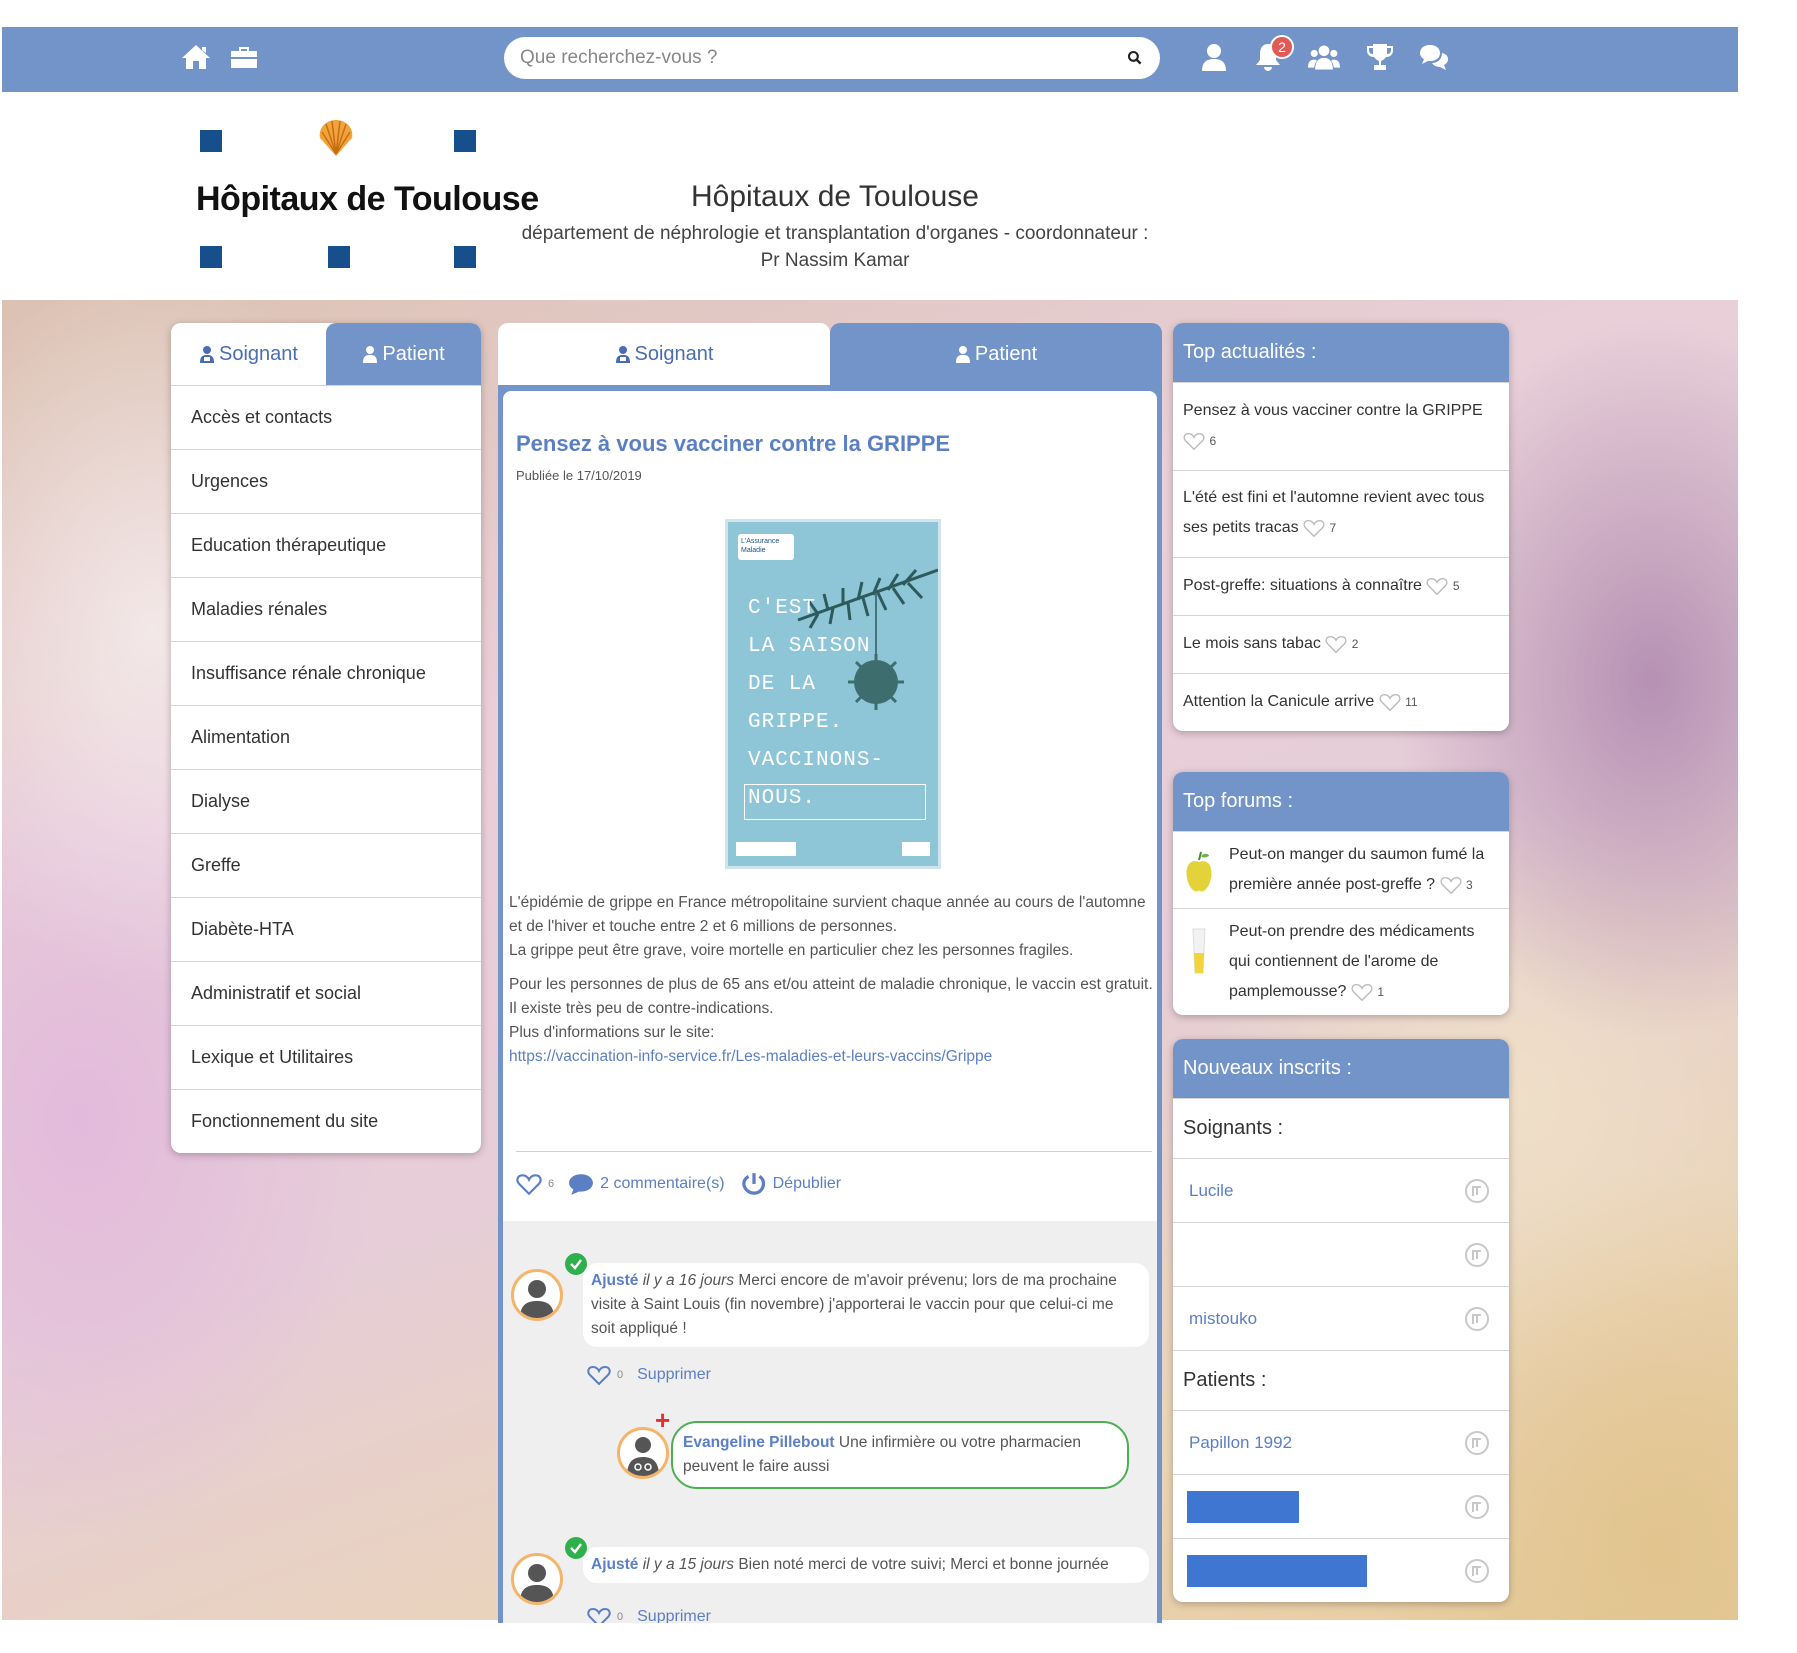 This screenshot has height=1653, width=1797. What do you see at coordinates (413, 353) in the screenshot?
I see `tab-patient-label: Patient` at bounding box center [413, 353].